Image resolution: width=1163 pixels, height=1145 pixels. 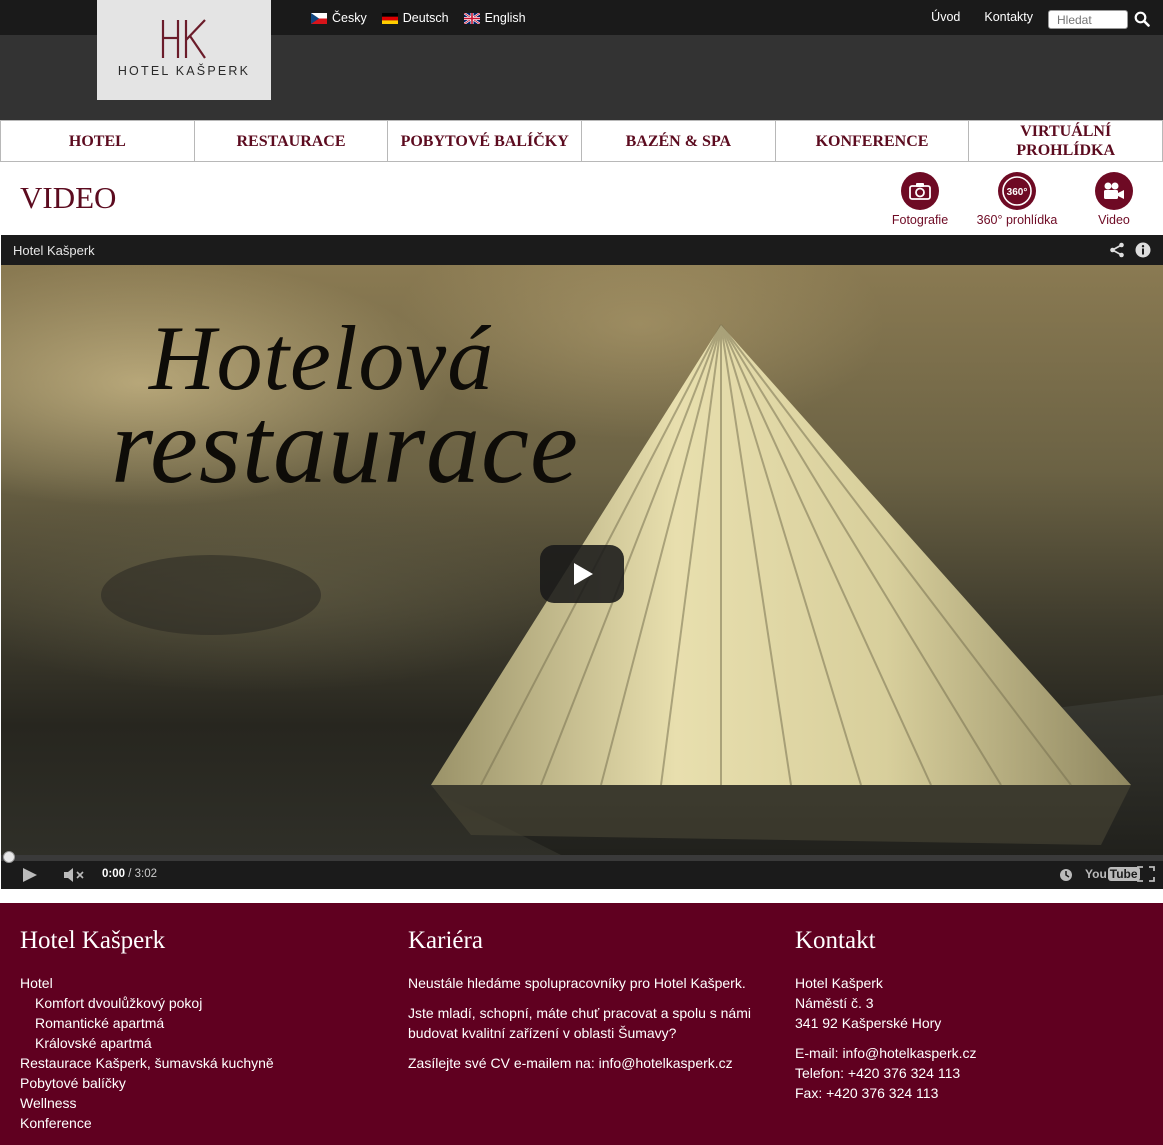 I want to click on home-link: Úvod, so click(x=945, y=17).